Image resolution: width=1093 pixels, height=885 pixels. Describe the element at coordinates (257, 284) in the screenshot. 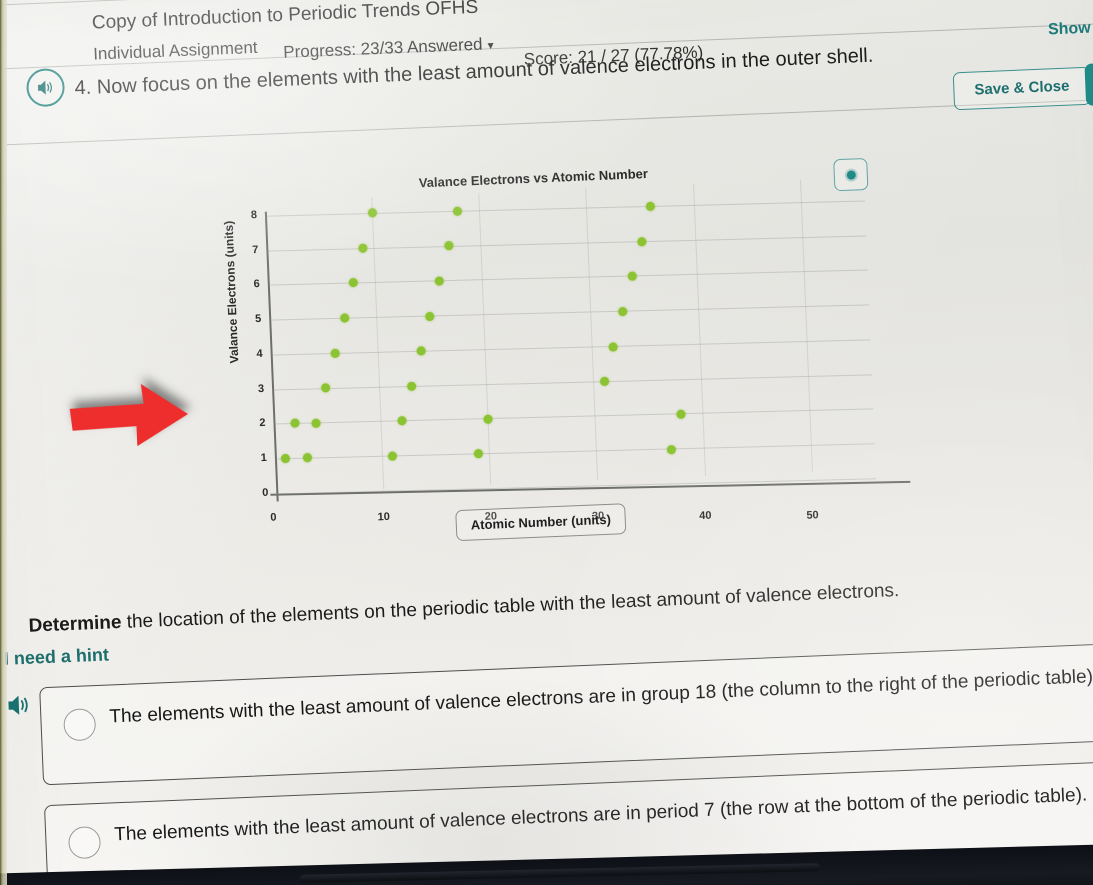

I see `chart-y-tick-label: 6` at that location.